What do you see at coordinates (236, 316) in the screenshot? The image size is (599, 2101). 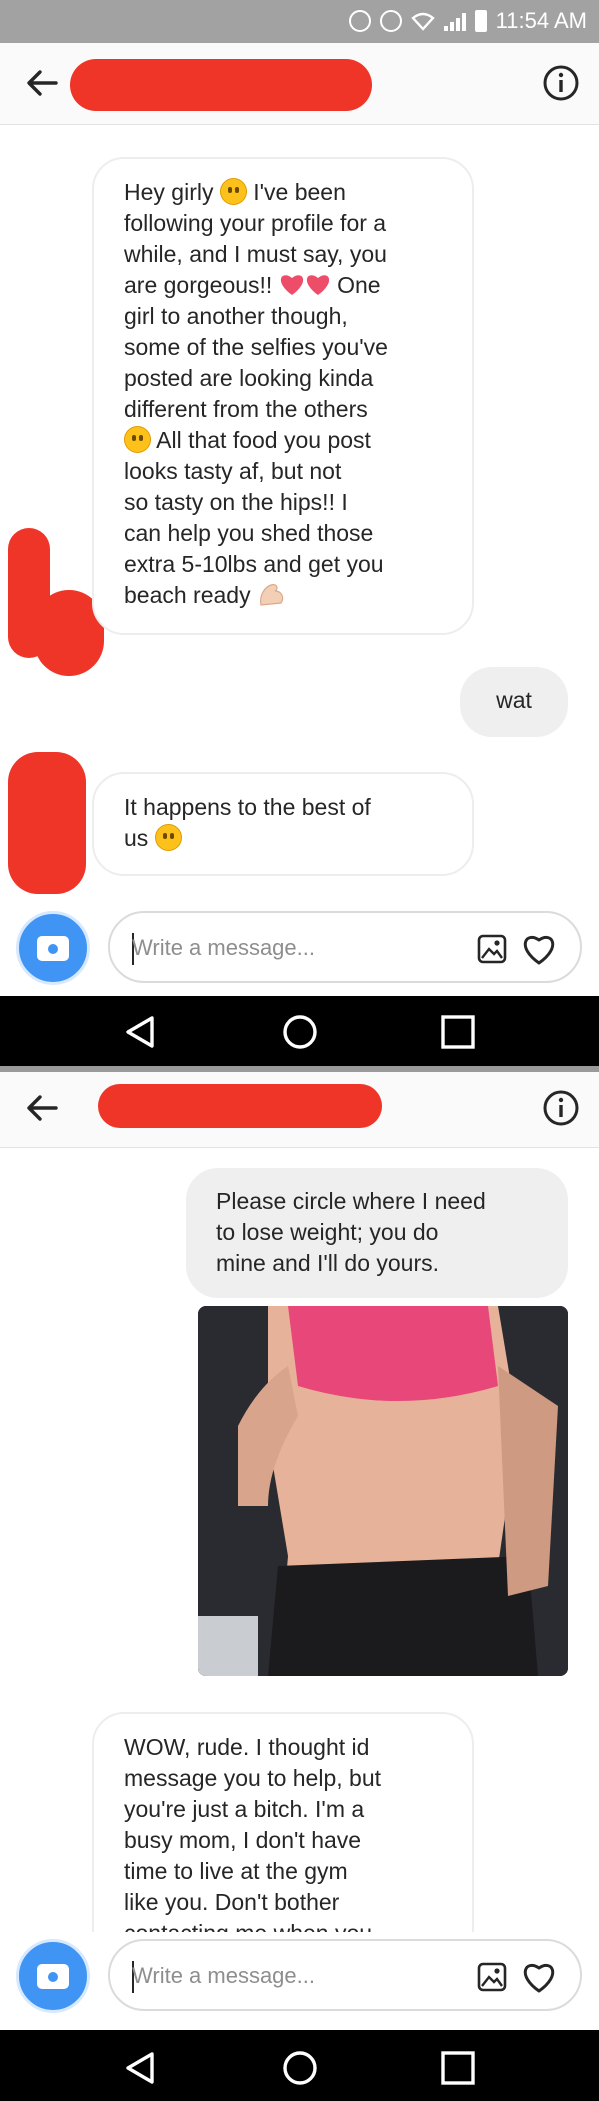 I see `message-text: girl to another though,` at bounding box center [236, 316].